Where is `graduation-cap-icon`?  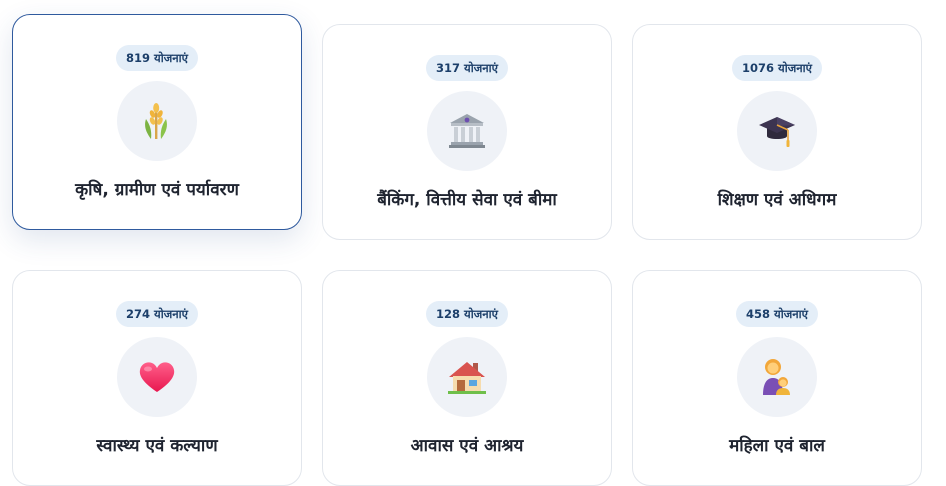
graduation-cap-icon is located at coordinates (777, 132).